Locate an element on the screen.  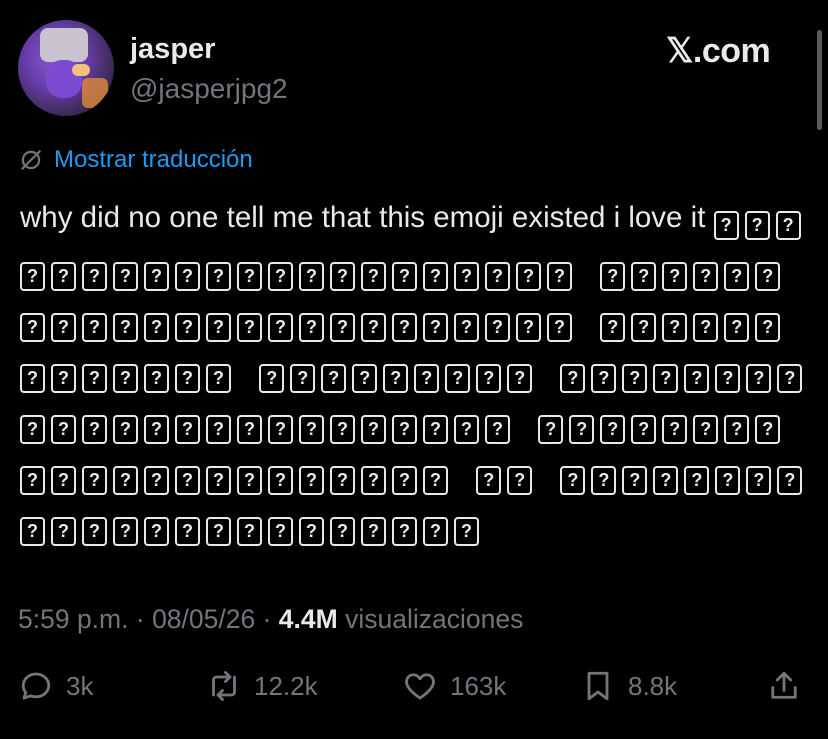
like-button: 163k is located at coordinates (454, 686).